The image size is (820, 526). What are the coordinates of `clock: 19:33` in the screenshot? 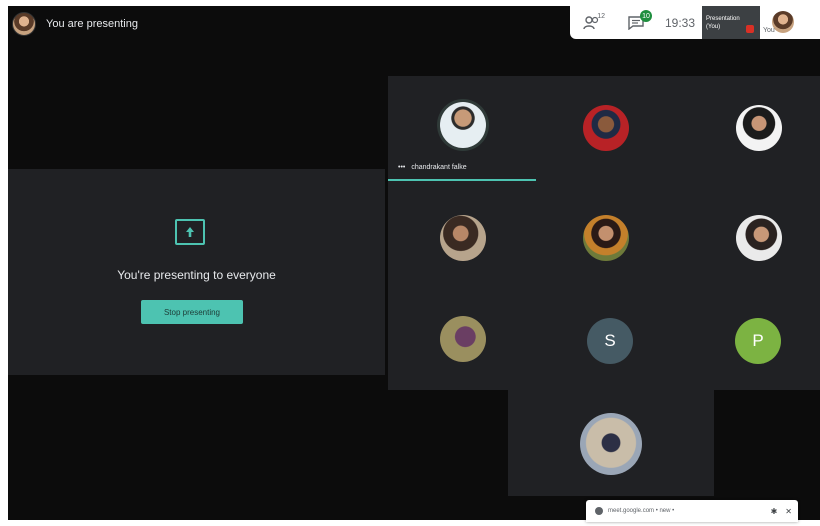 It's located at (680, 22).